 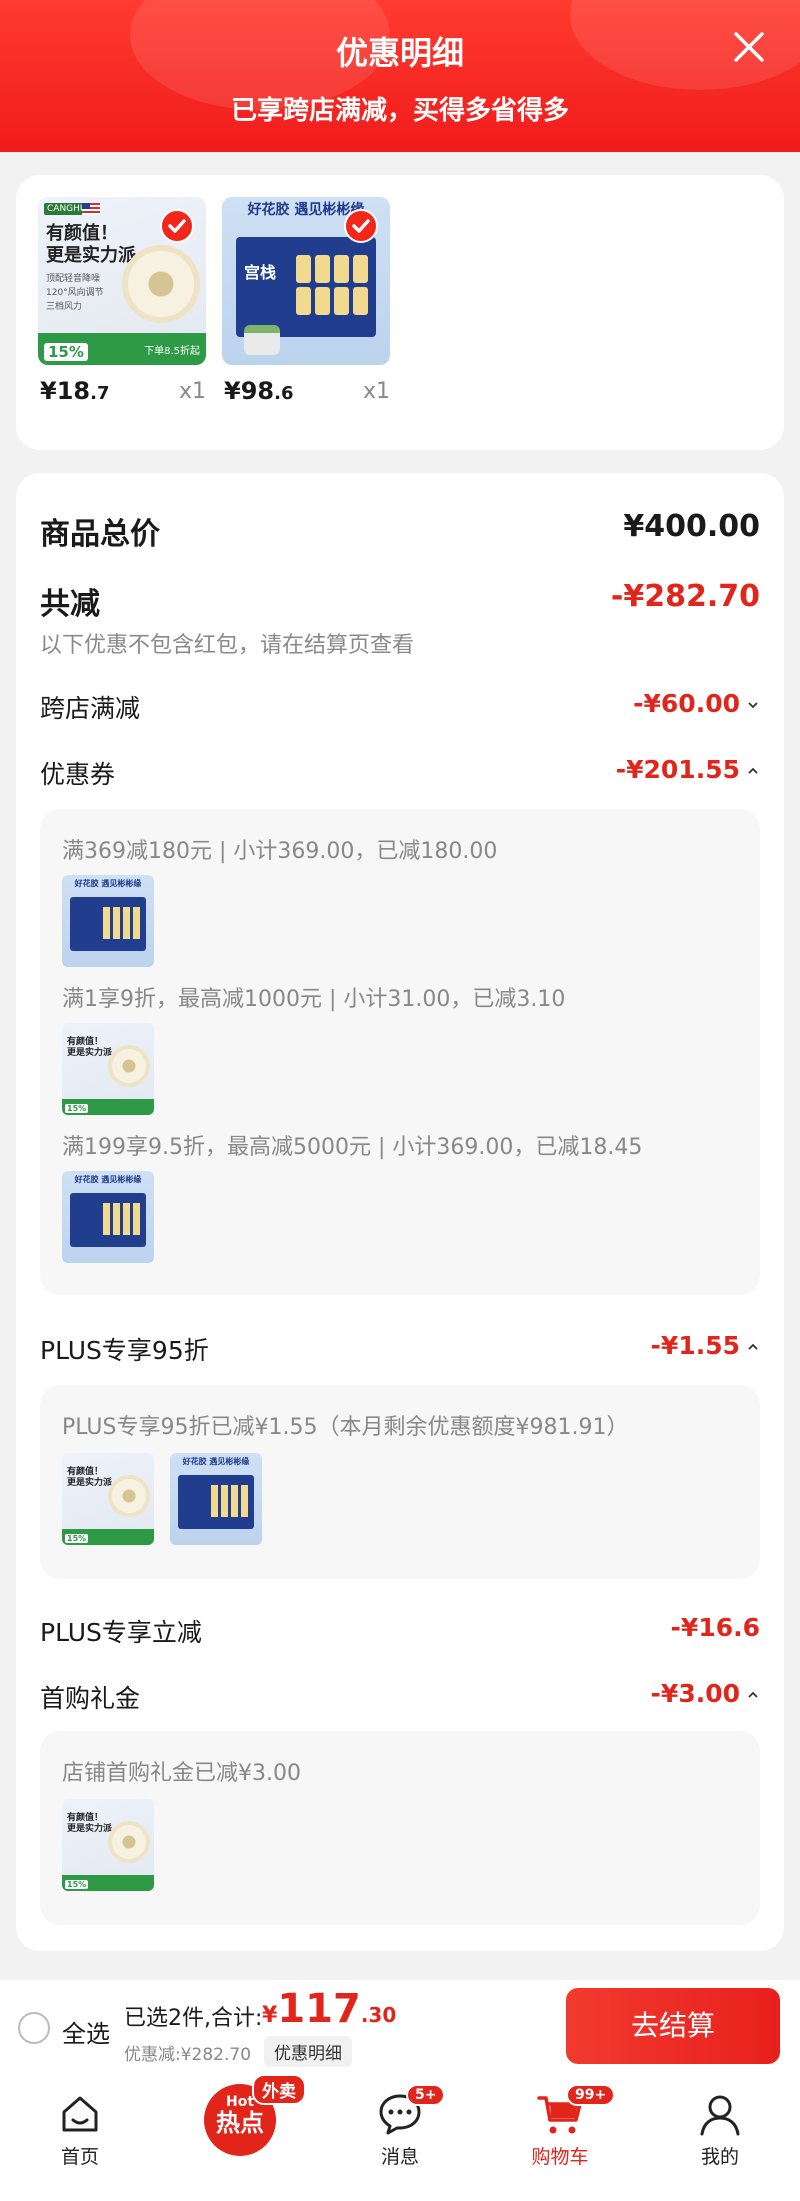 What do you see at coordinates (73, 279) in the screenshot?
I see `product-bullet: 顶配轻音降噪` at bounding box center [73, 279].